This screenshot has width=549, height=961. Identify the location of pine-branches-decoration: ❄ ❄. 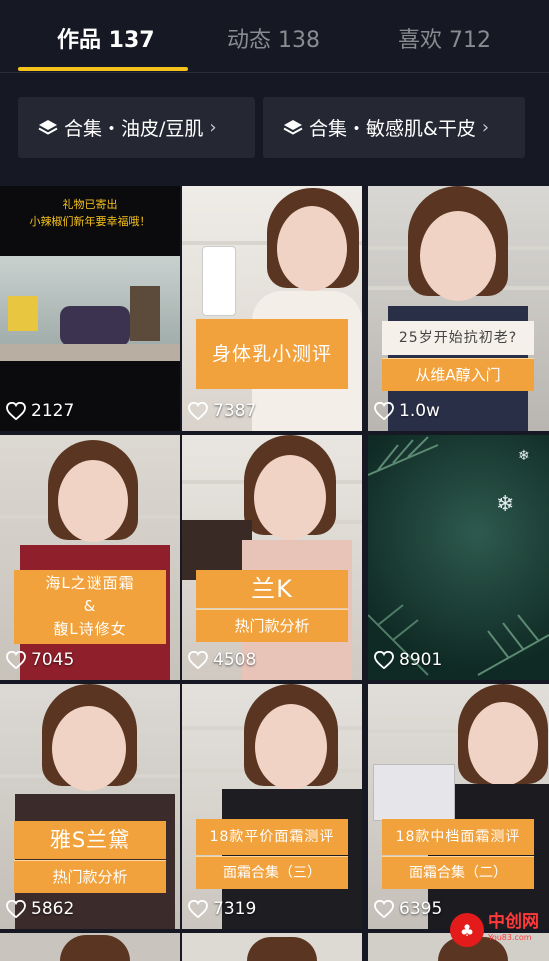
(458, 556).